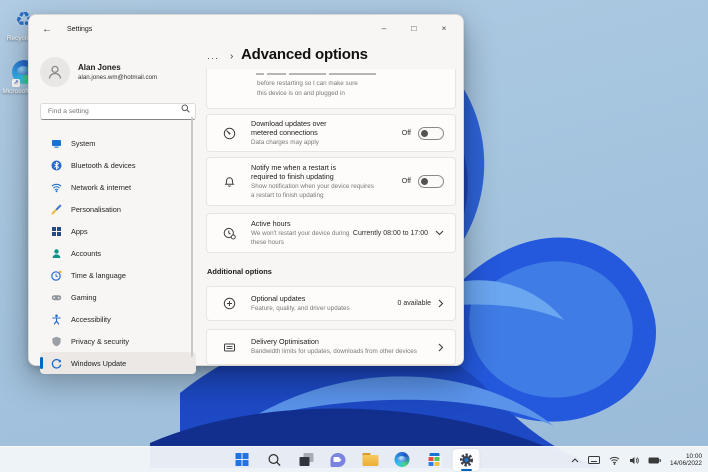 The width and height of the screenshot is (708, 472). I want to click on sidebar-item-label: Windows Update, so click(99, 363).